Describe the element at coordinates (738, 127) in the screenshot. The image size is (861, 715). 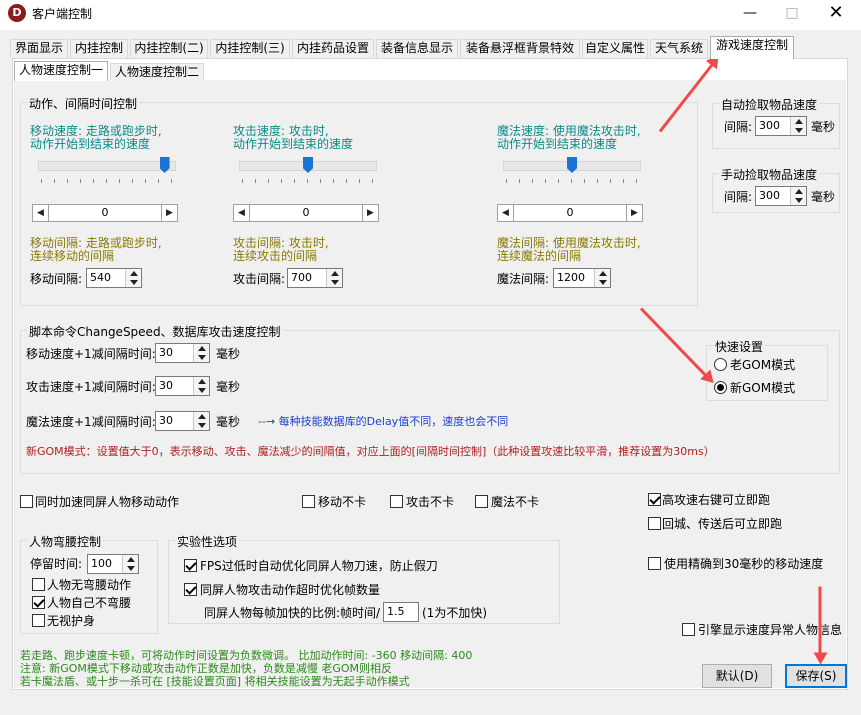
I see `auto-pickup-label: 间隔:` at that location.